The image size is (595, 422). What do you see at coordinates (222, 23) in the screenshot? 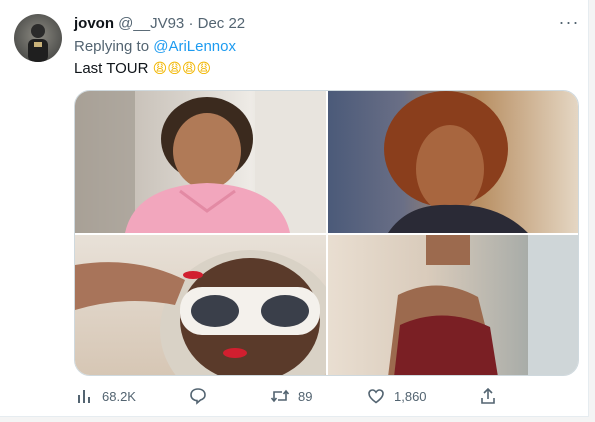
I see `tweet-date: Dec 22` at bounding box center [222, 23].